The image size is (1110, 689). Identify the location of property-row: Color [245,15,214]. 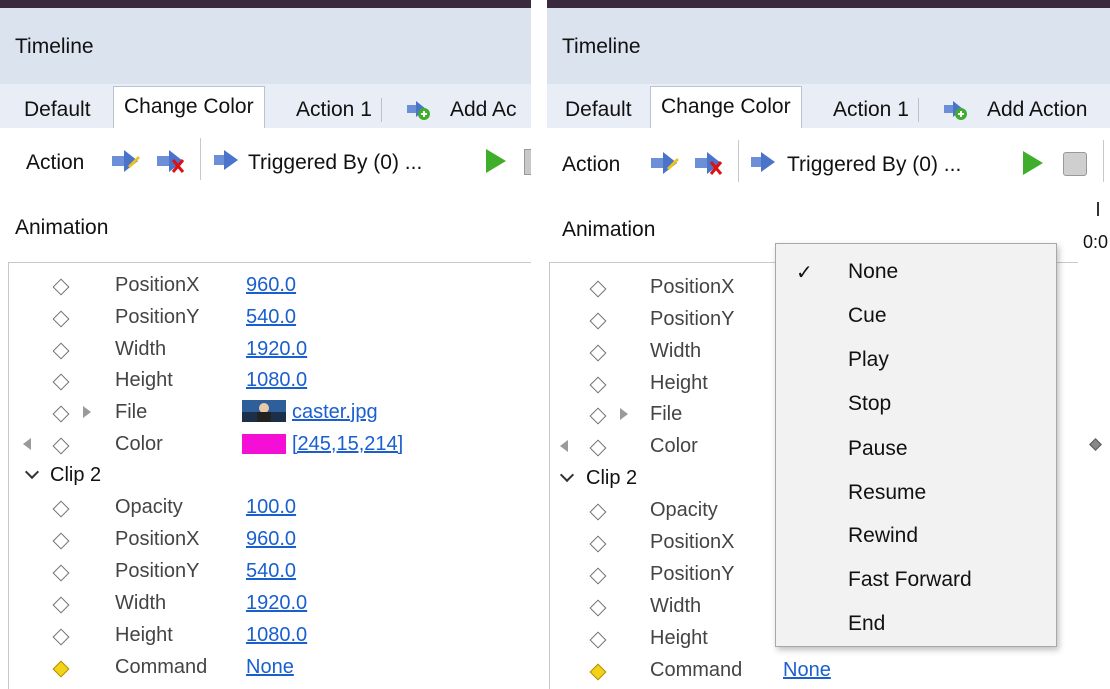
(269, 443).